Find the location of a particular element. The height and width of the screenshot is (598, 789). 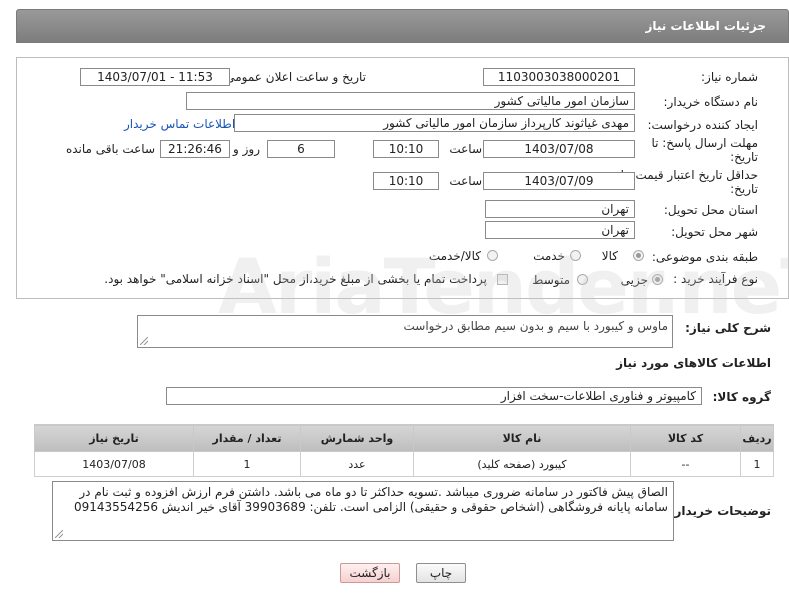

category-service-radio is located at coordinates (575, 255).